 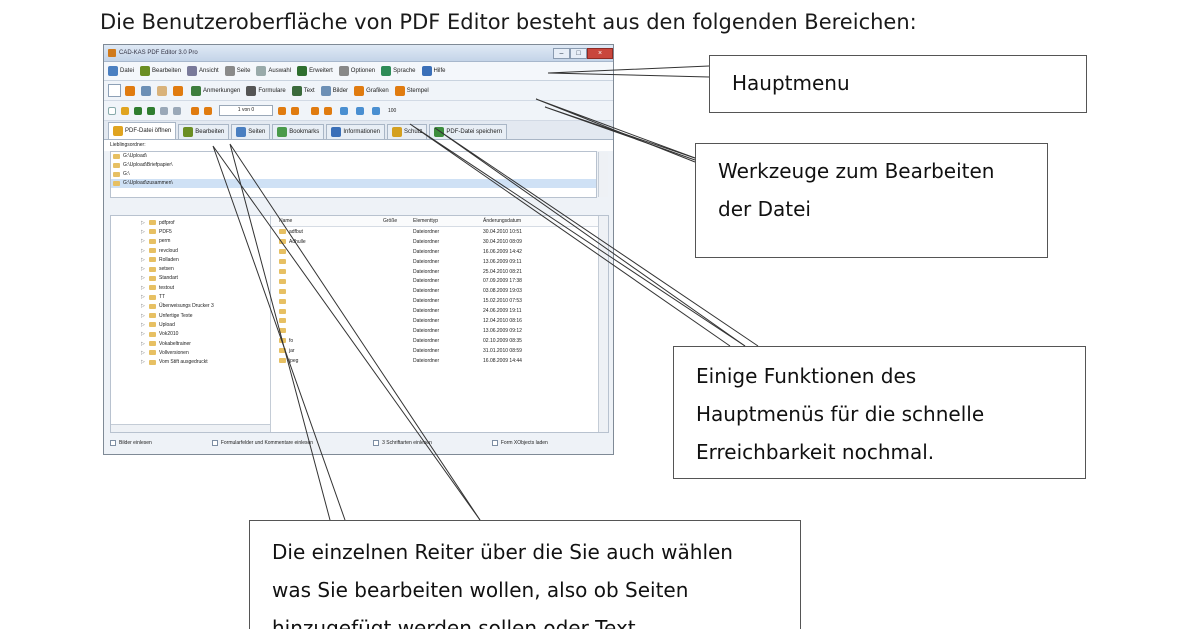 I want to click on menu-item-optionen: Optionen, so click(x=356, y=71).